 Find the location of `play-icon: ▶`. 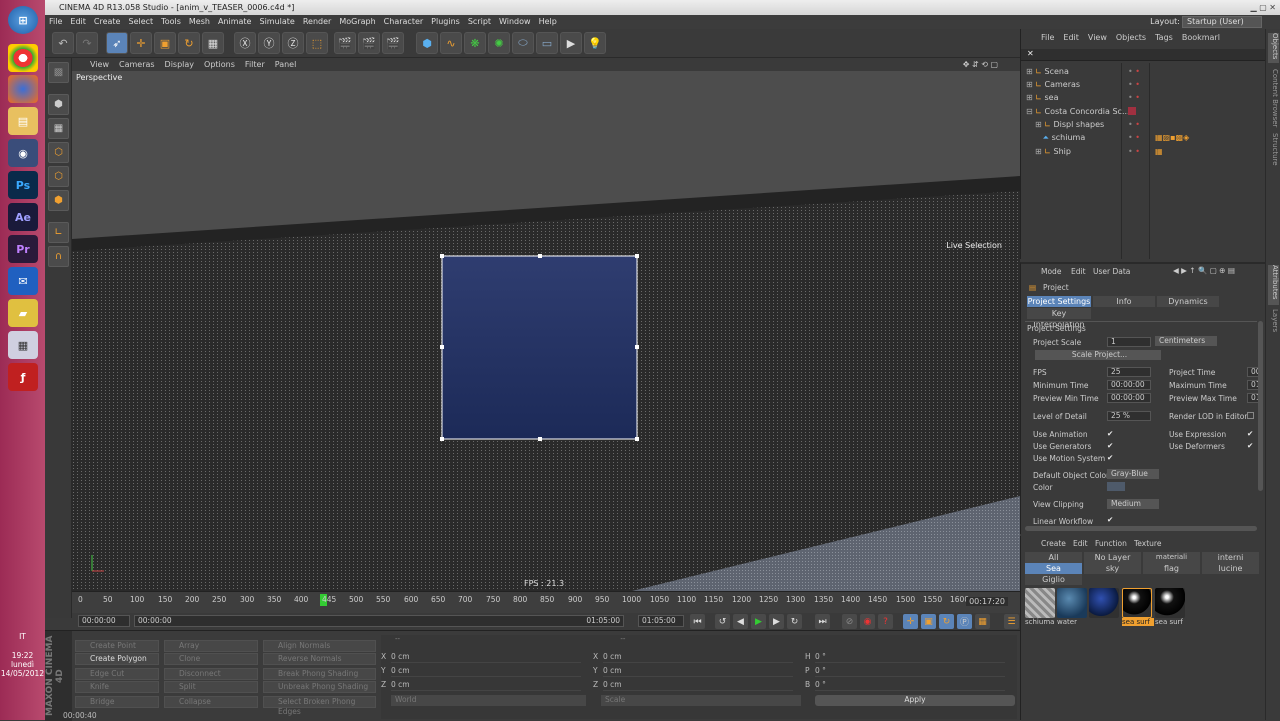

play-icon: ▶ is located at coordinates (758, 621).